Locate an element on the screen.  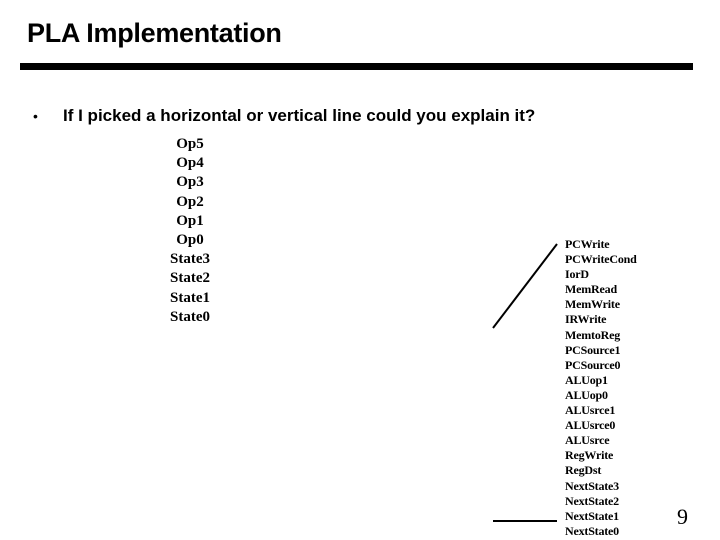
output-label: ALUop1 is located at coordinates (586, 379).